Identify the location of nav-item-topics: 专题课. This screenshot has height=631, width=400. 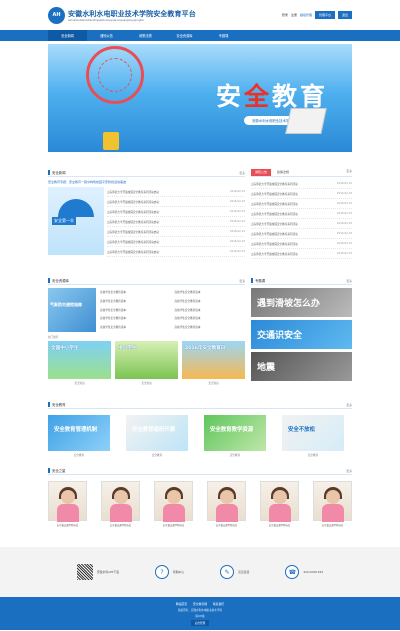
(223, 35).